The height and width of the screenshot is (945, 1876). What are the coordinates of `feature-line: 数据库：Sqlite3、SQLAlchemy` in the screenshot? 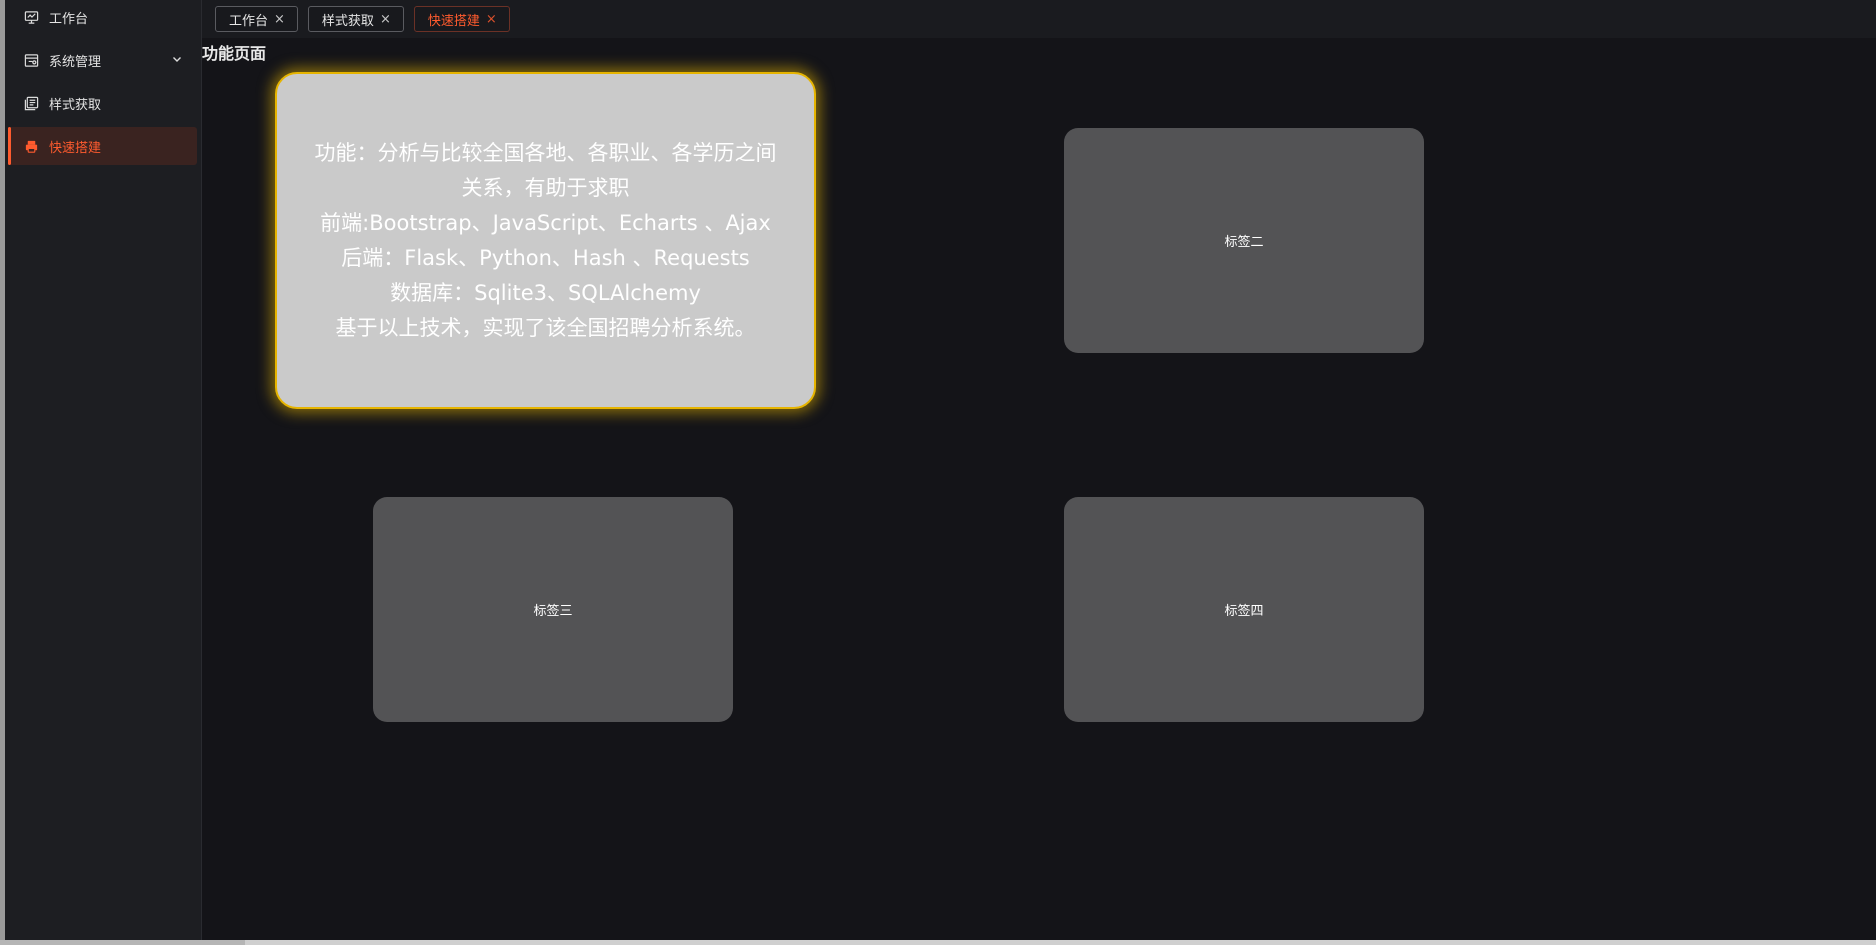 It's located at (545, 292).